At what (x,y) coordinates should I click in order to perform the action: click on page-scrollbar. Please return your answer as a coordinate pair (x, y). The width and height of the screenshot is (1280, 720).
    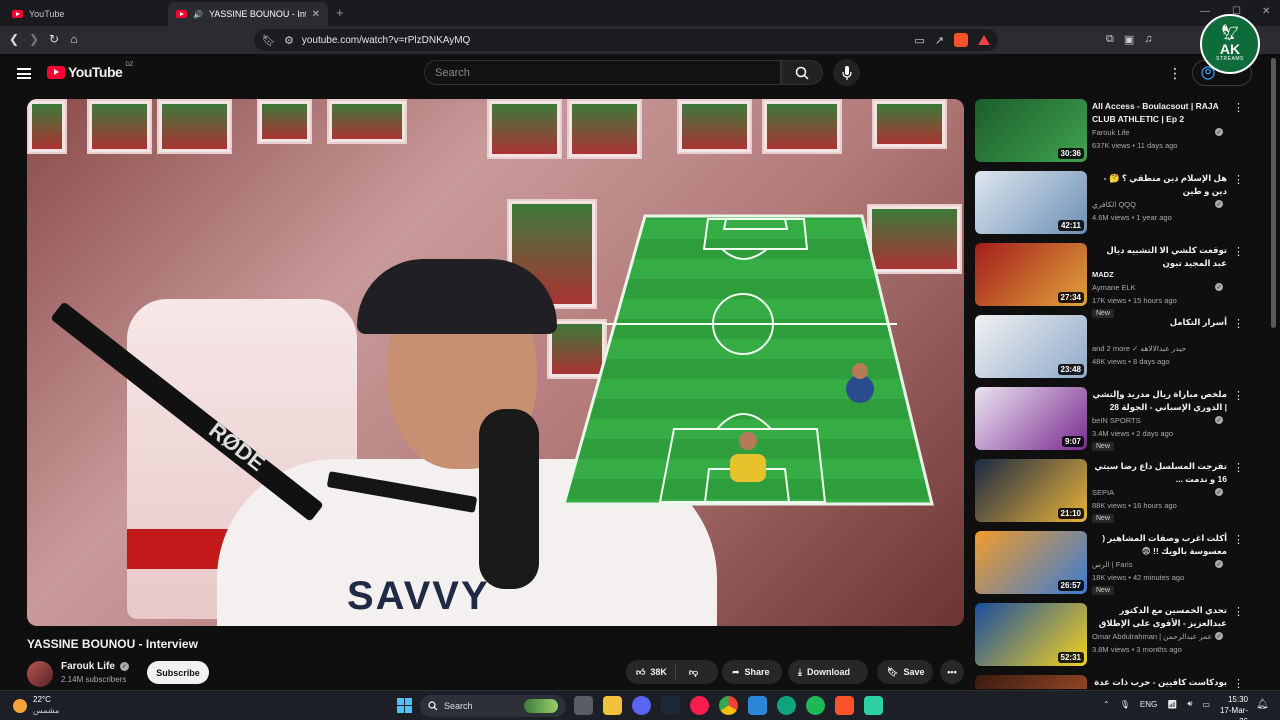
    Looking at the image, I should click on (1273, 193).